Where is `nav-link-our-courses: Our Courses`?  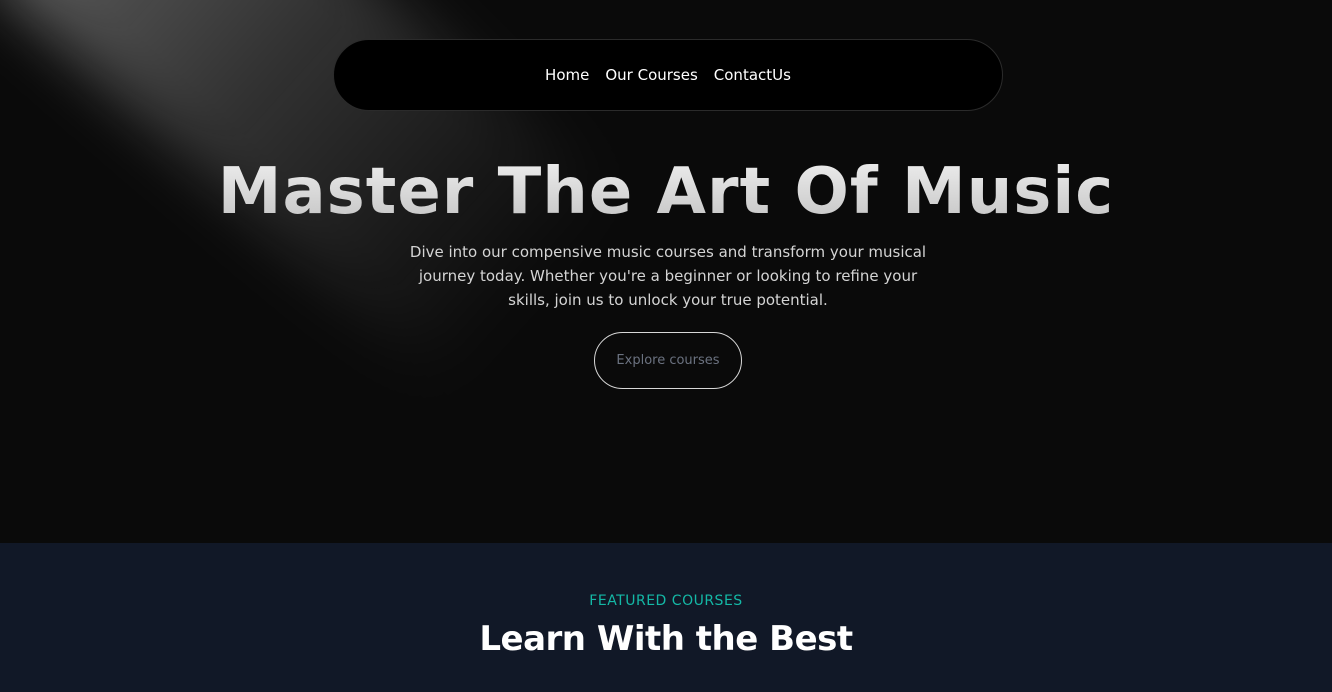
nav-link-our-courses: Our Courses is located at coordinates (651, 75).